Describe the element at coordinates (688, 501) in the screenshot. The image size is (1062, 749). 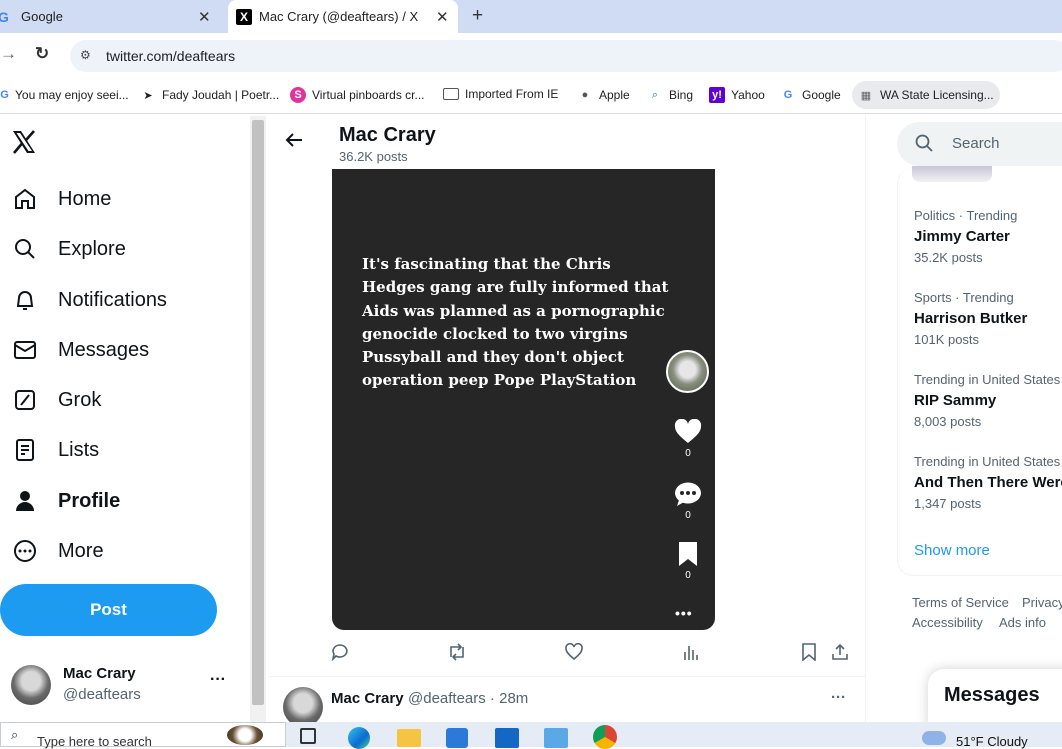
I see `video-comment: 0` at that location.